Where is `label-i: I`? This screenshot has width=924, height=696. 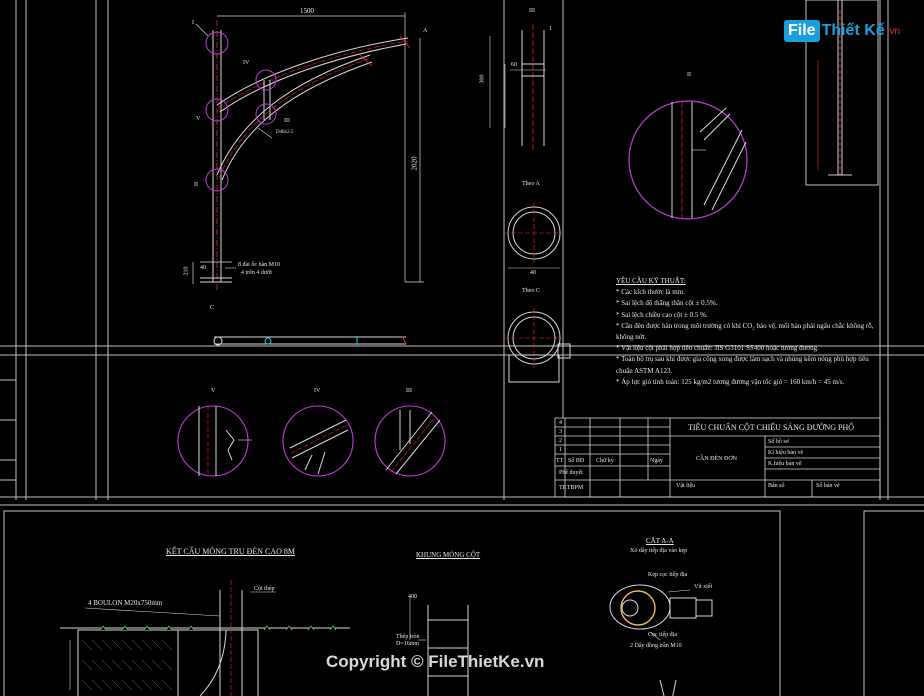 label-i: I is located at coordinates (193, 23).